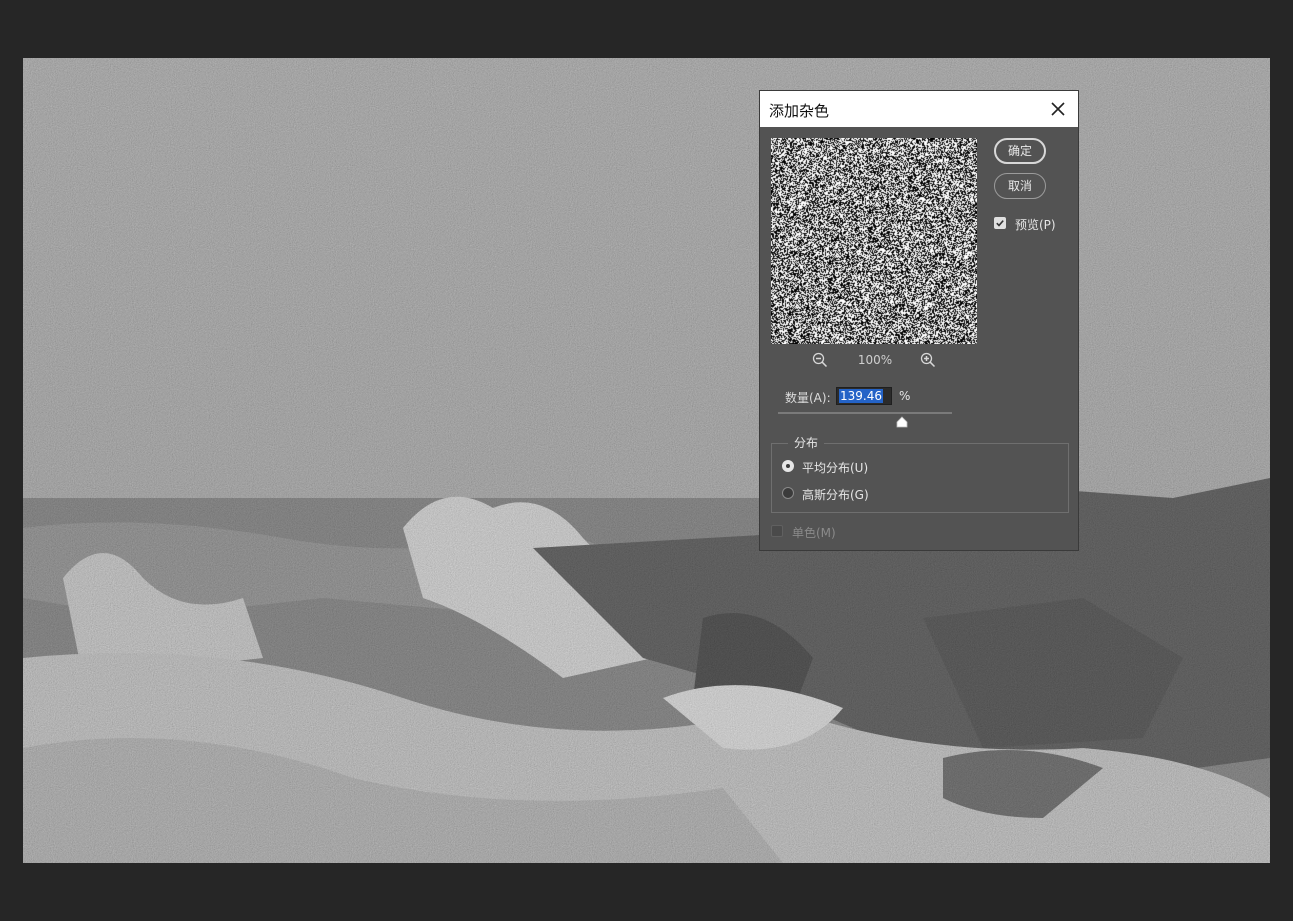 Image resolution: width=1293 pixels, height=921 pixels. What do you see at coordinates (788, 466) in the screenshot?
I see `radio-uniform` at bounding box center [788, 466].